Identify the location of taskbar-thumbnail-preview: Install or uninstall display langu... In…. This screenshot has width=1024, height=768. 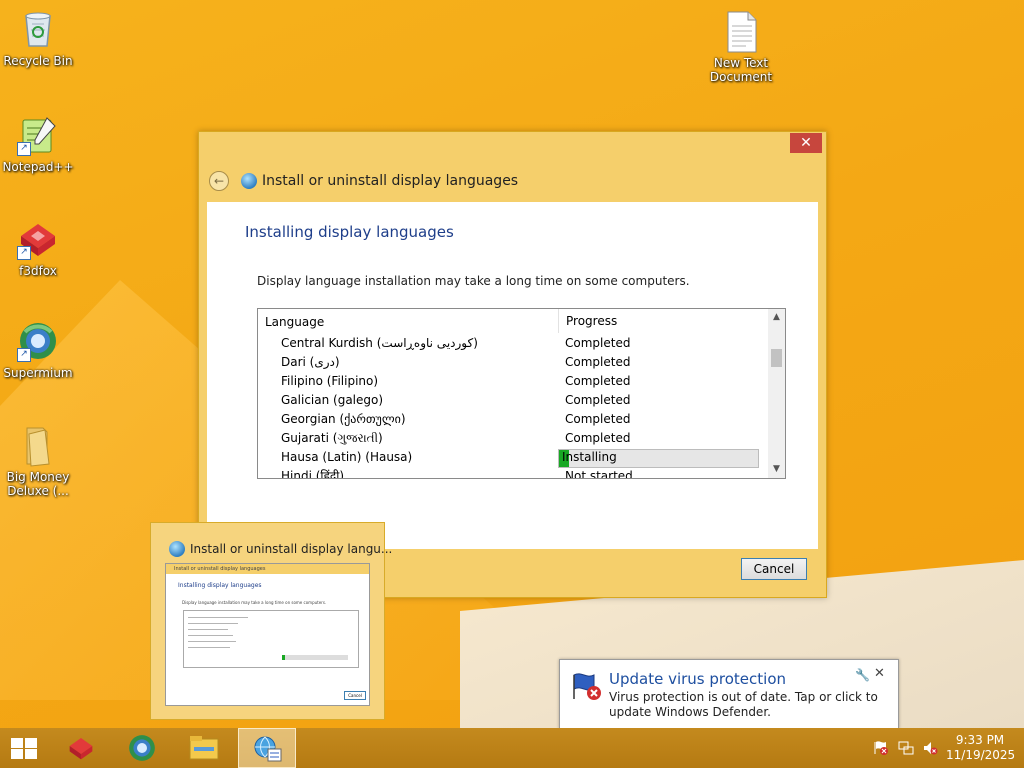
(271, 621).